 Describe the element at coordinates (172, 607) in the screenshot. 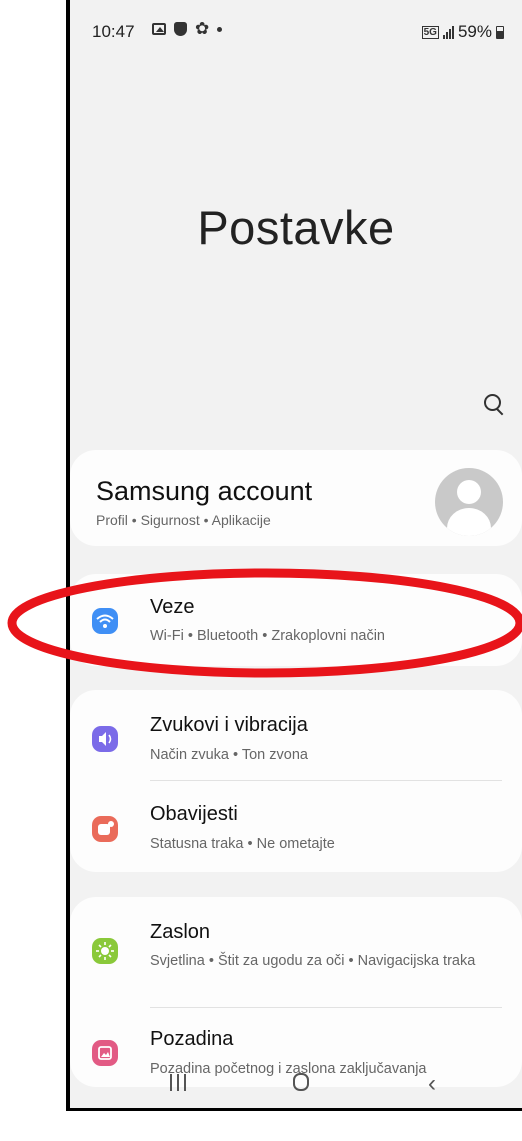

I see `settings-item-title: Veze` at that location.